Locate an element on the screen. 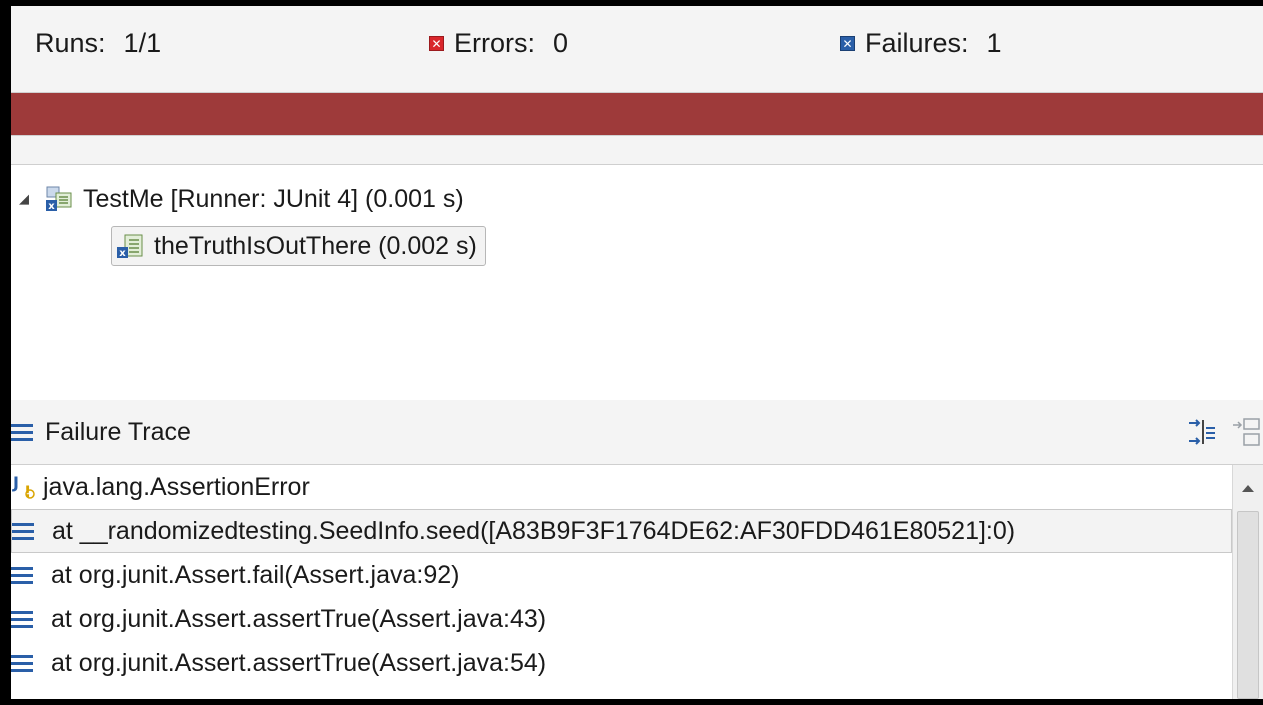 Image resolution: width=1263 pixels, height=705 pixels. counters-panel: Runs: 1/1 ✕ Errors: 0 ✕ Failures: 1 is located at coordinates (637, 49).